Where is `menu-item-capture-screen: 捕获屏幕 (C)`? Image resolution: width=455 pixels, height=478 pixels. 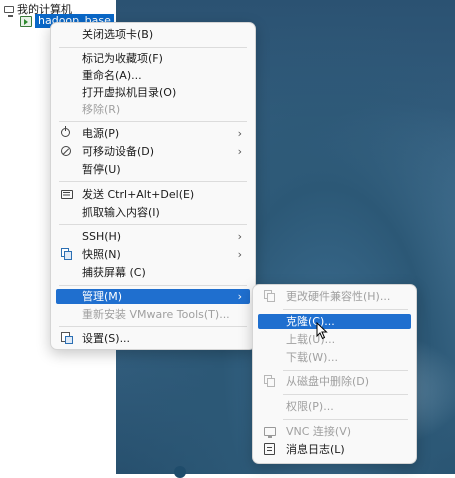 menu-item-capture-screen: 捕获屏幕 (C) is located at coordinates (153, 272).